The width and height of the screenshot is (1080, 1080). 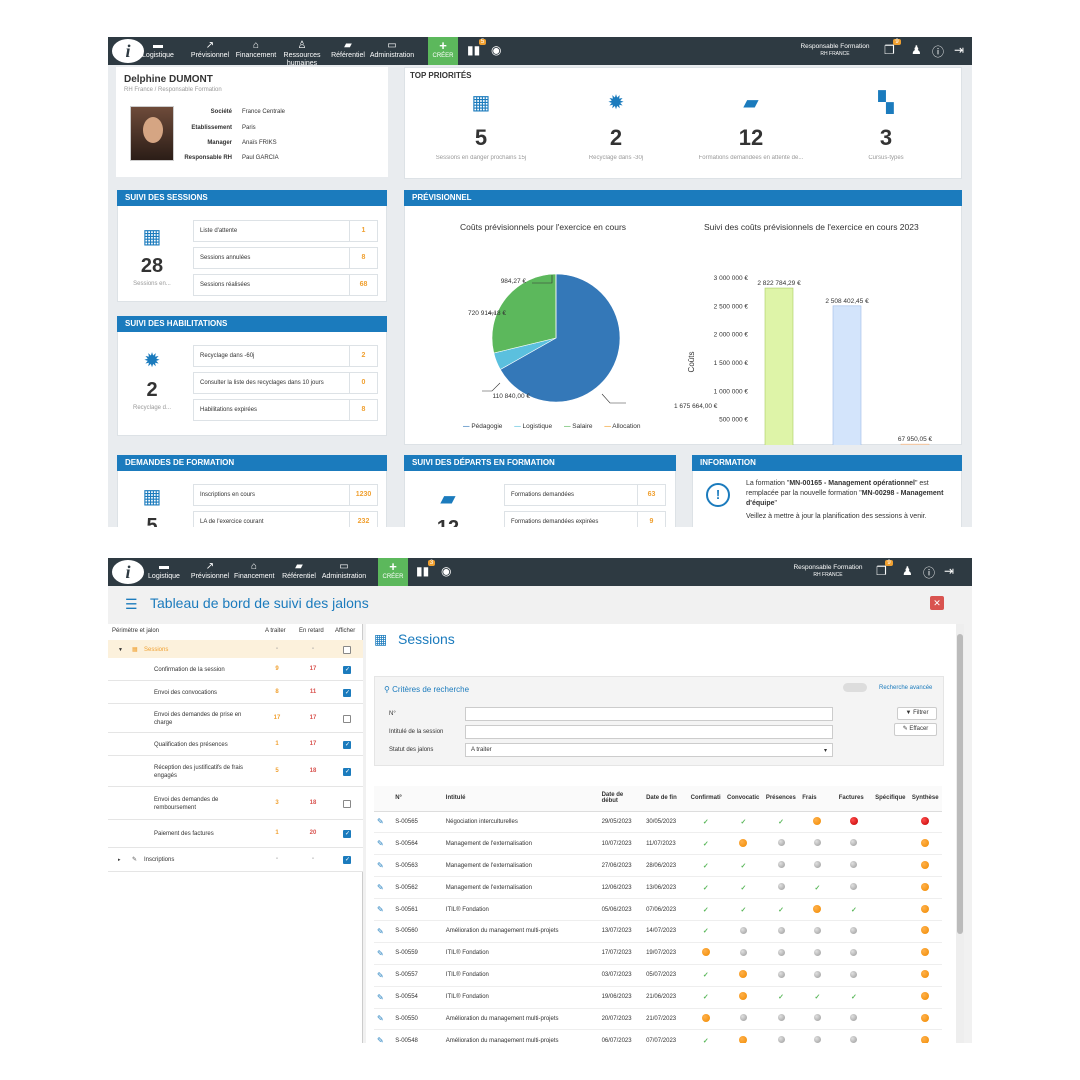 What do you see at coordinates (477, 48) in the screenshot?
I see `chart-menu-button: ▮▮ 5` at bounding box center [477, 48].